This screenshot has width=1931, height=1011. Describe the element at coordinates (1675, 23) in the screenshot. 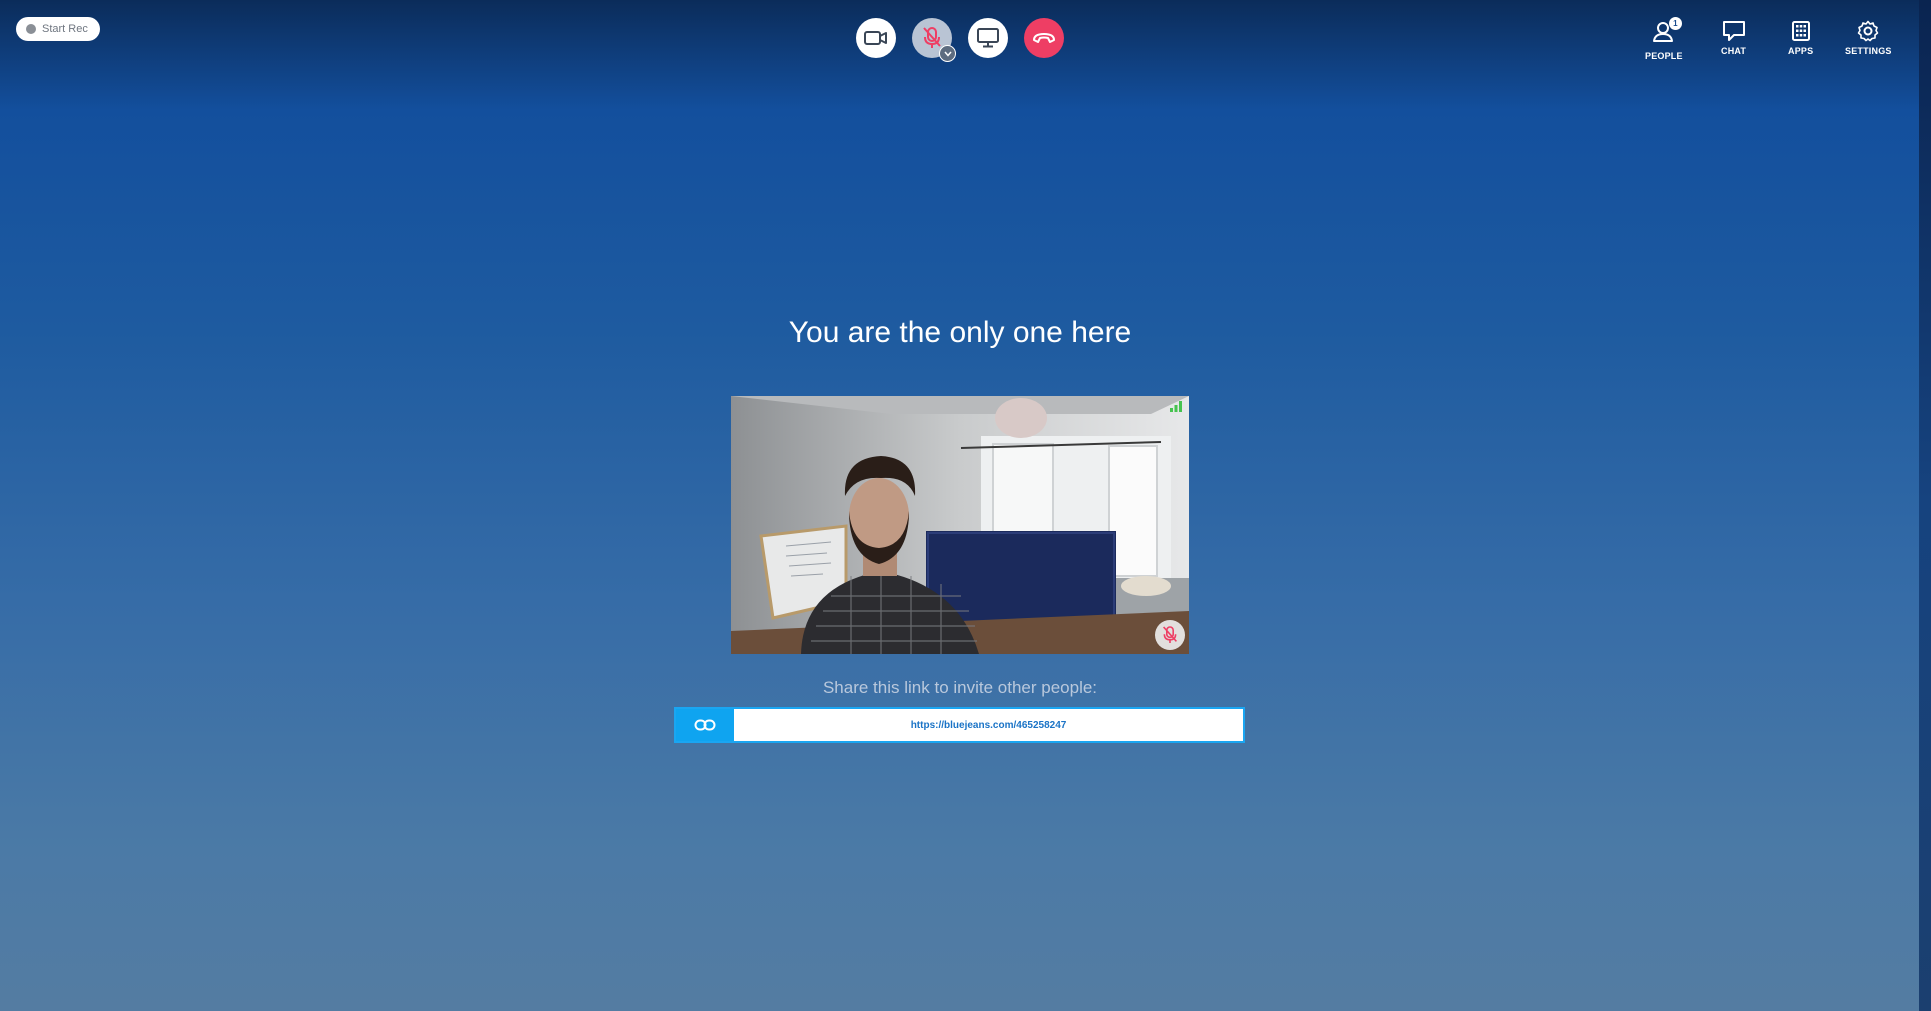

I see `people-count-badge: 1` at that location.